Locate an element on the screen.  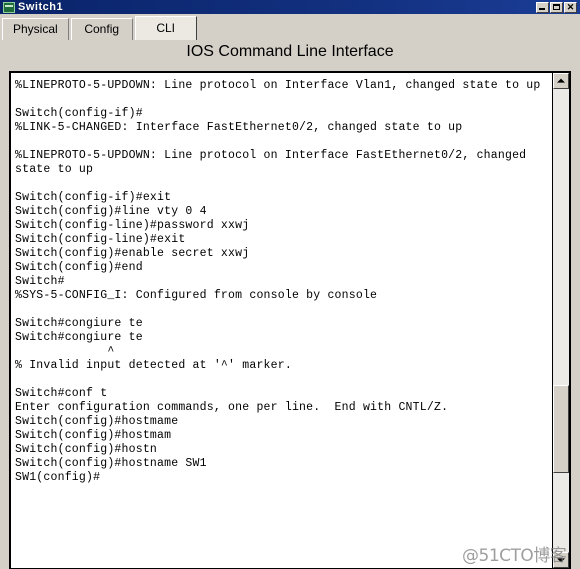
terminal-line: Switch(config-line)#exit is located at coordinates (100, 239).